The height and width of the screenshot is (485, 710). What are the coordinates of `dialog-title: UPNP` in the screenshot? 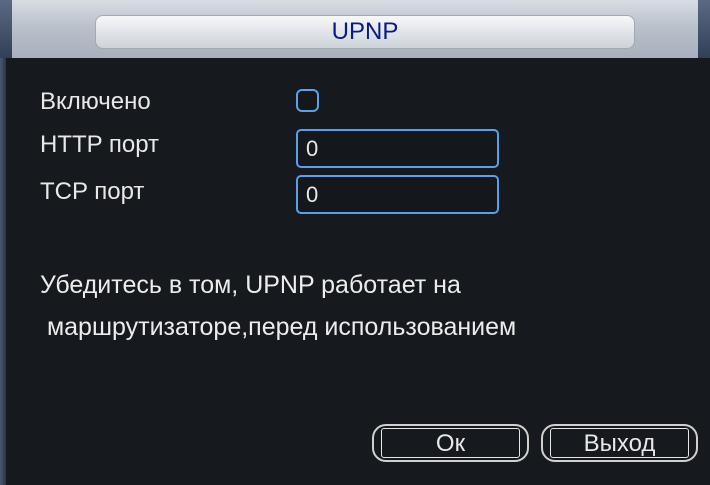 It's located at (365, 31).